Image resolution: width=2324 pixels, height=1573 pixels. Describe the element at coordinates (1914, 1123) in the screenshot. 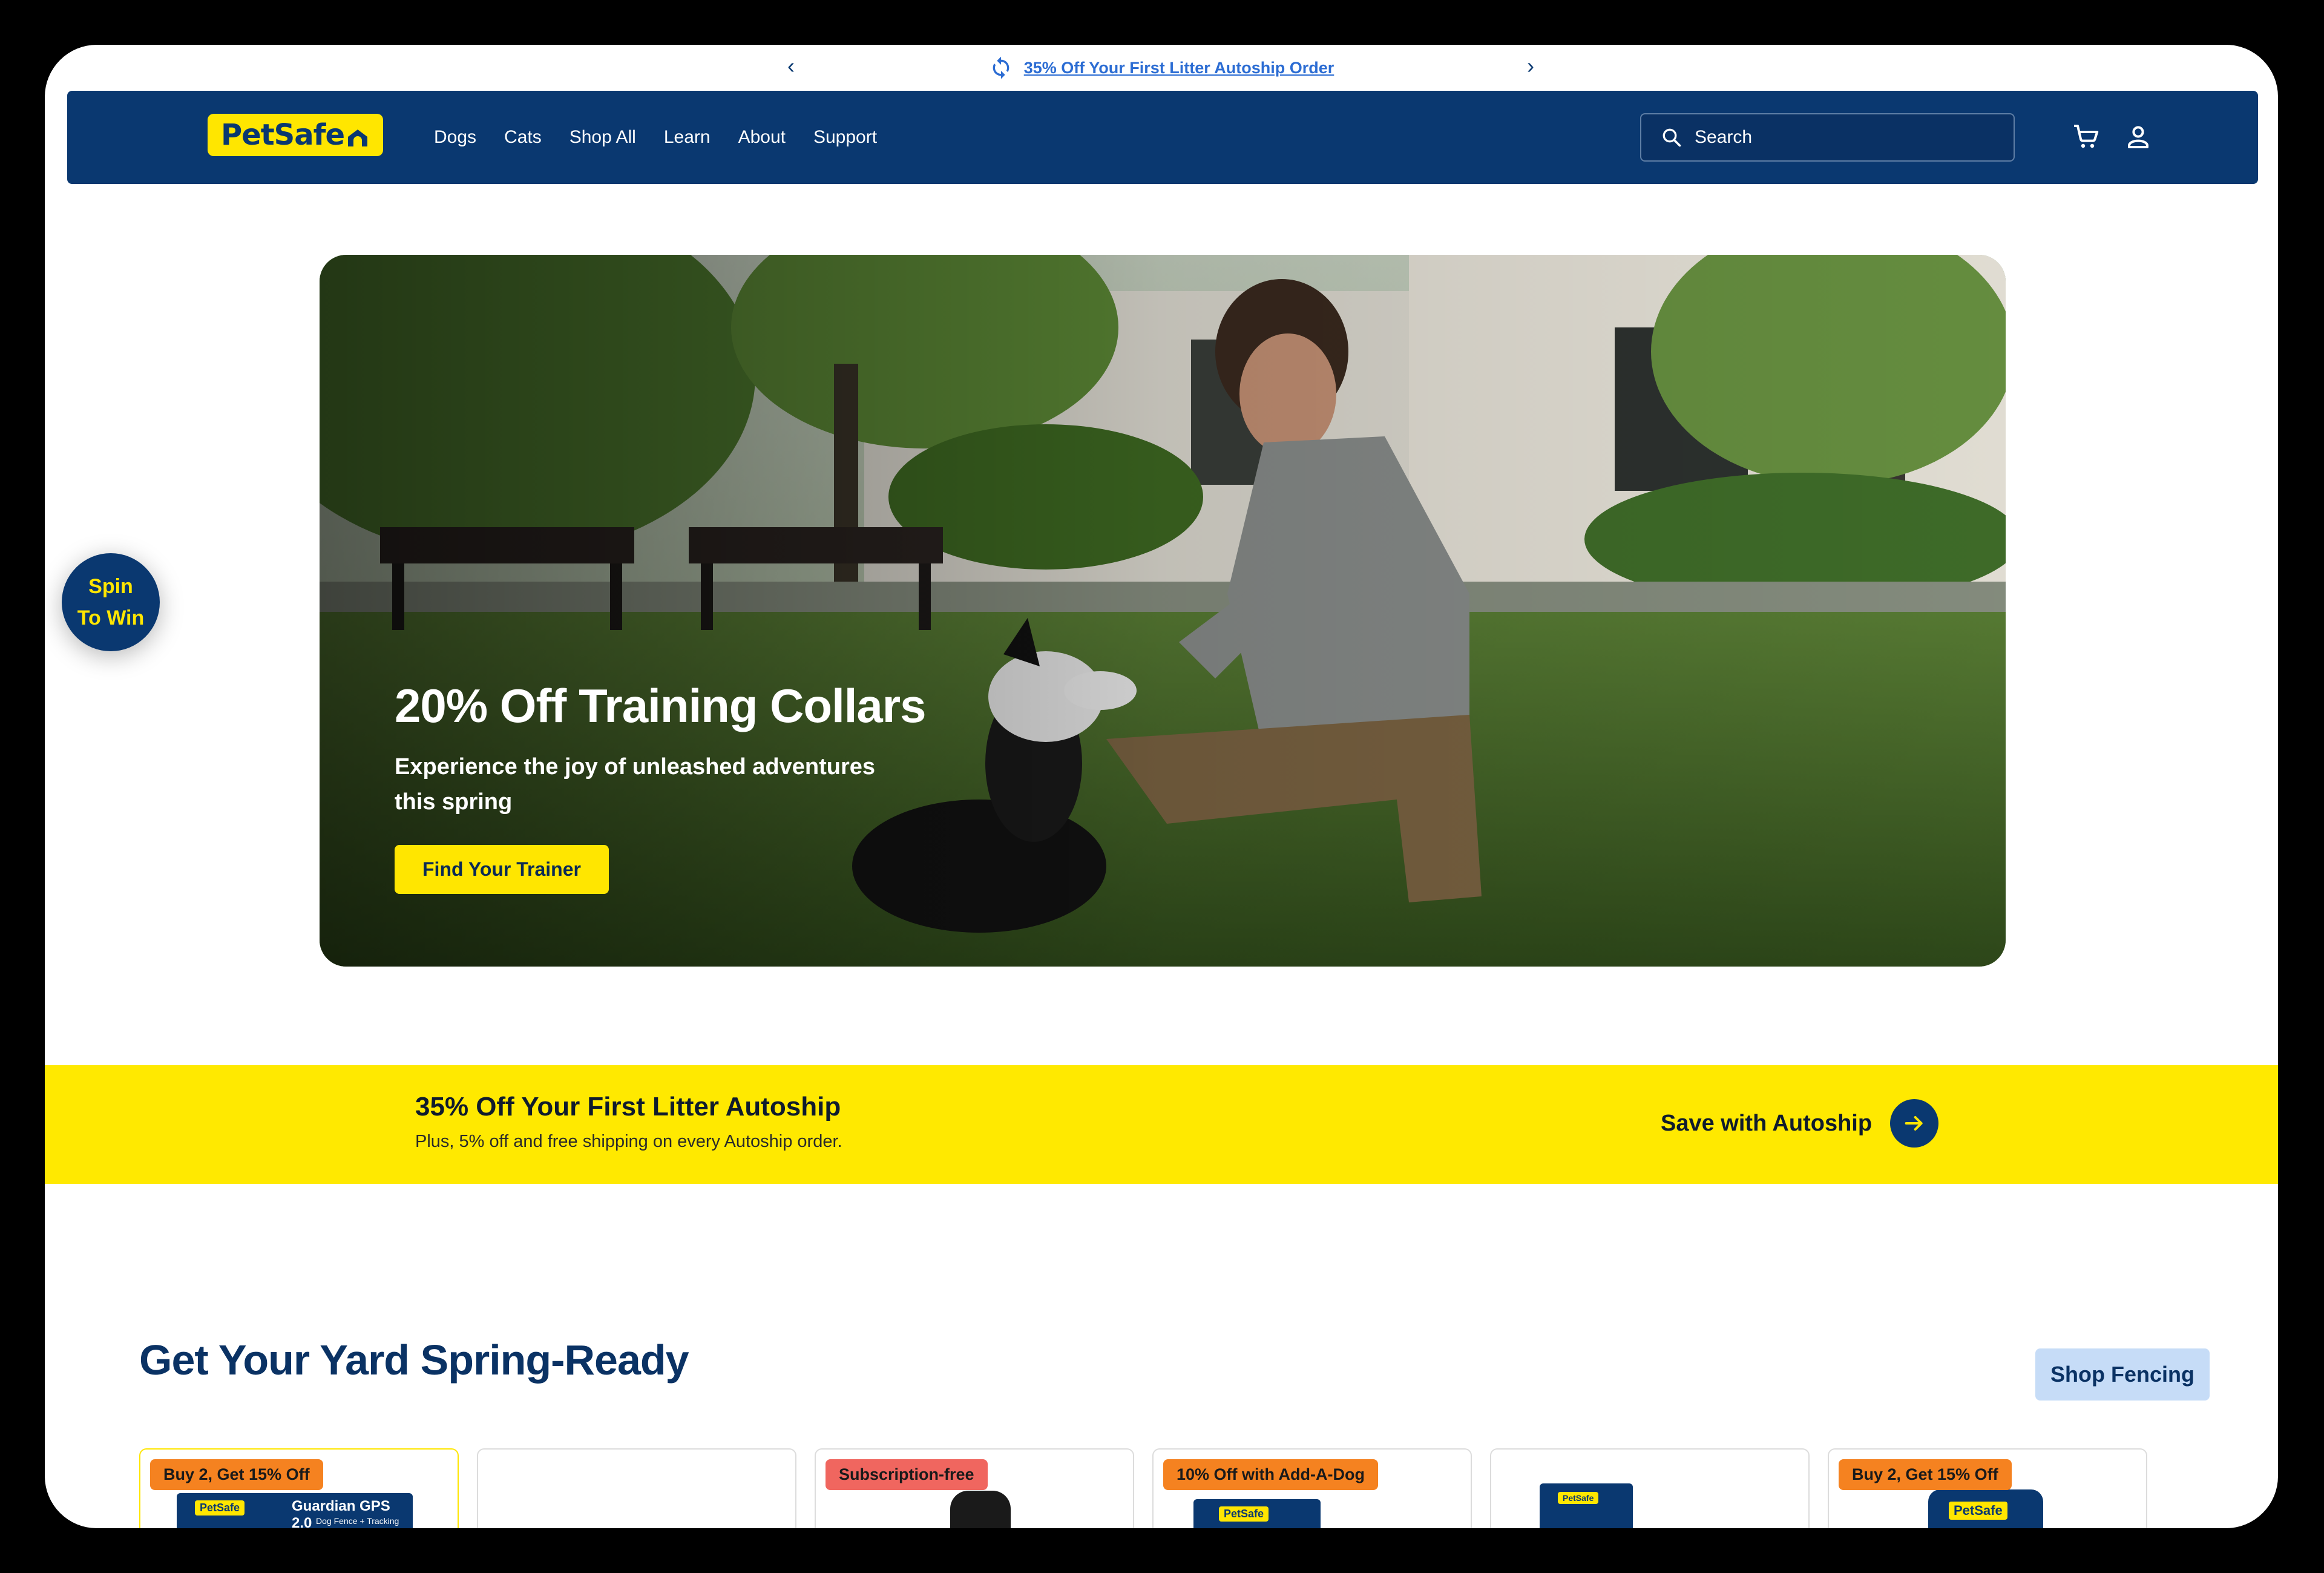

I see `arrow-right-icon` at that location.